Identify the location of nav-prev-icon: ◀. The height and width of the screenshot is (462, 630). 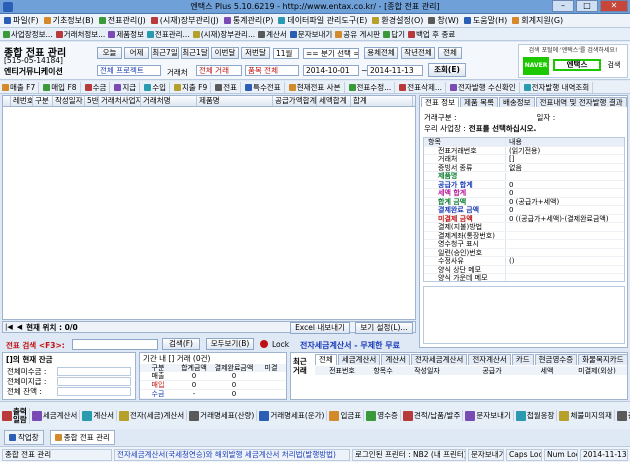
(19, 327).